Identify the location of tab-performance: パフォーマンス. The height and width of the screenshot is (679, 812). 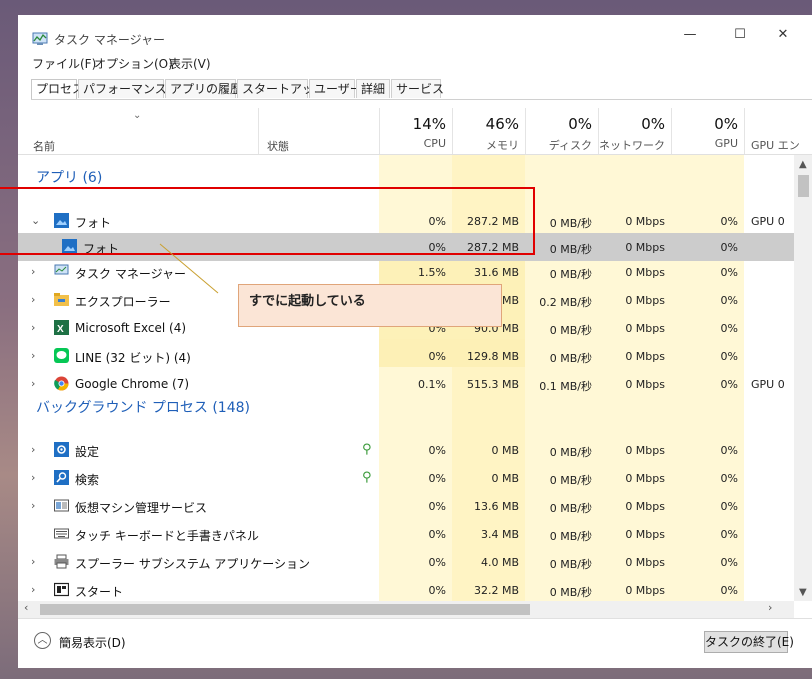
(122, 88).